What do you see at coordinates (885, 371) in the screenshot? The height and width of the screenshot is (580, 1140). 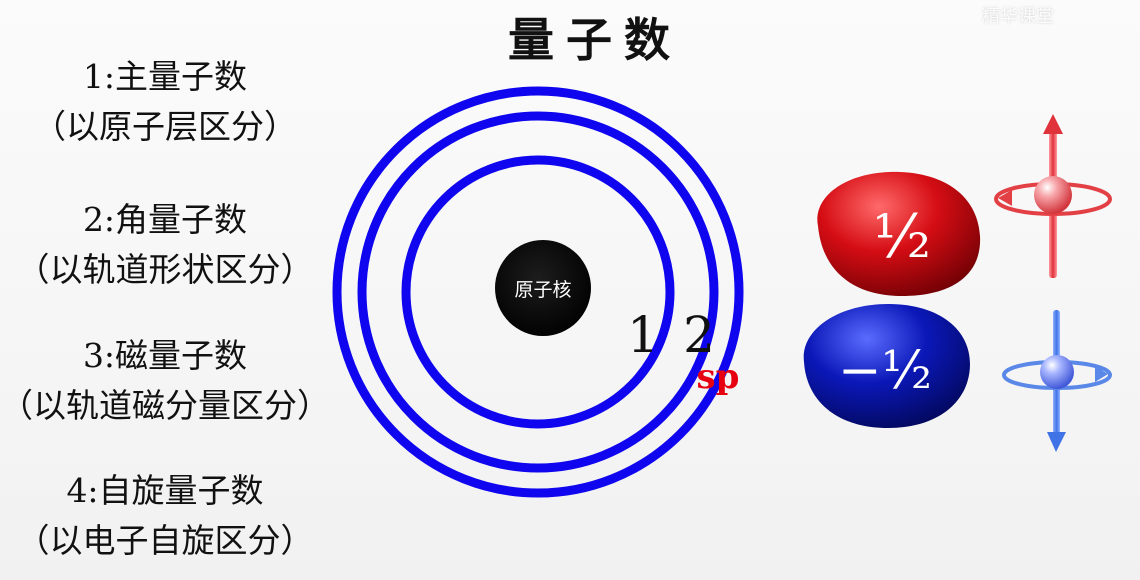 I see `spin-down-value: −½` at bounding box center [885, 371].